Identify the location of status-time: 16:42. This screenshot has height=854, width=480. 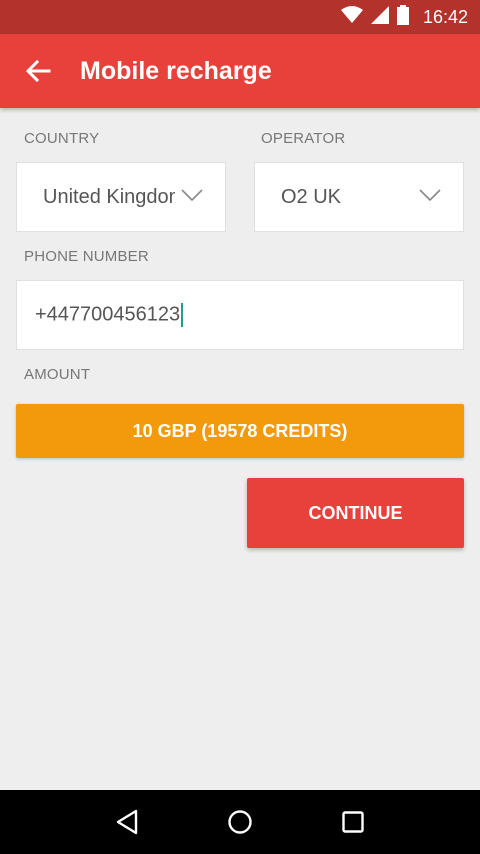
(445, 16).